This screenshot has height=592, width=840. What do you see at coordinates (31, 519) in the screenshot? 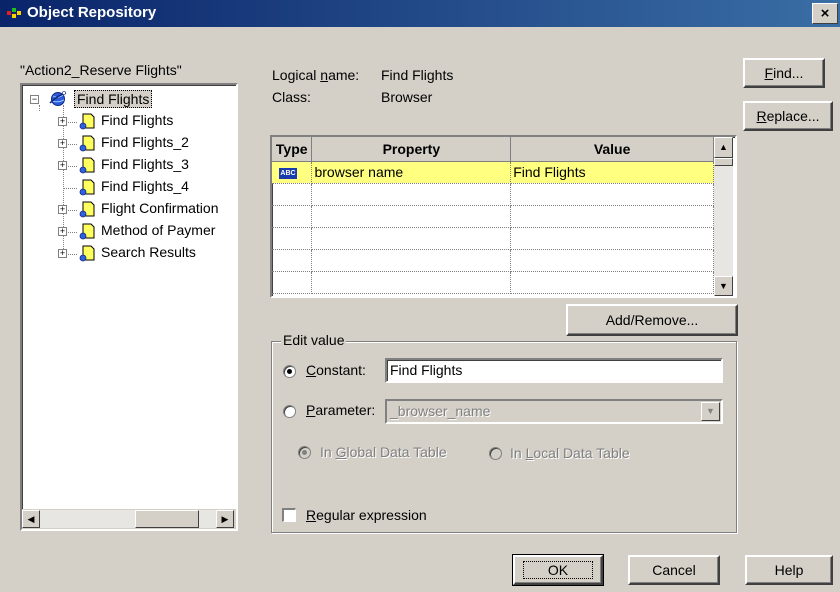
I see `scroll-left-icon: ◀` at bounding box center [31, 519].